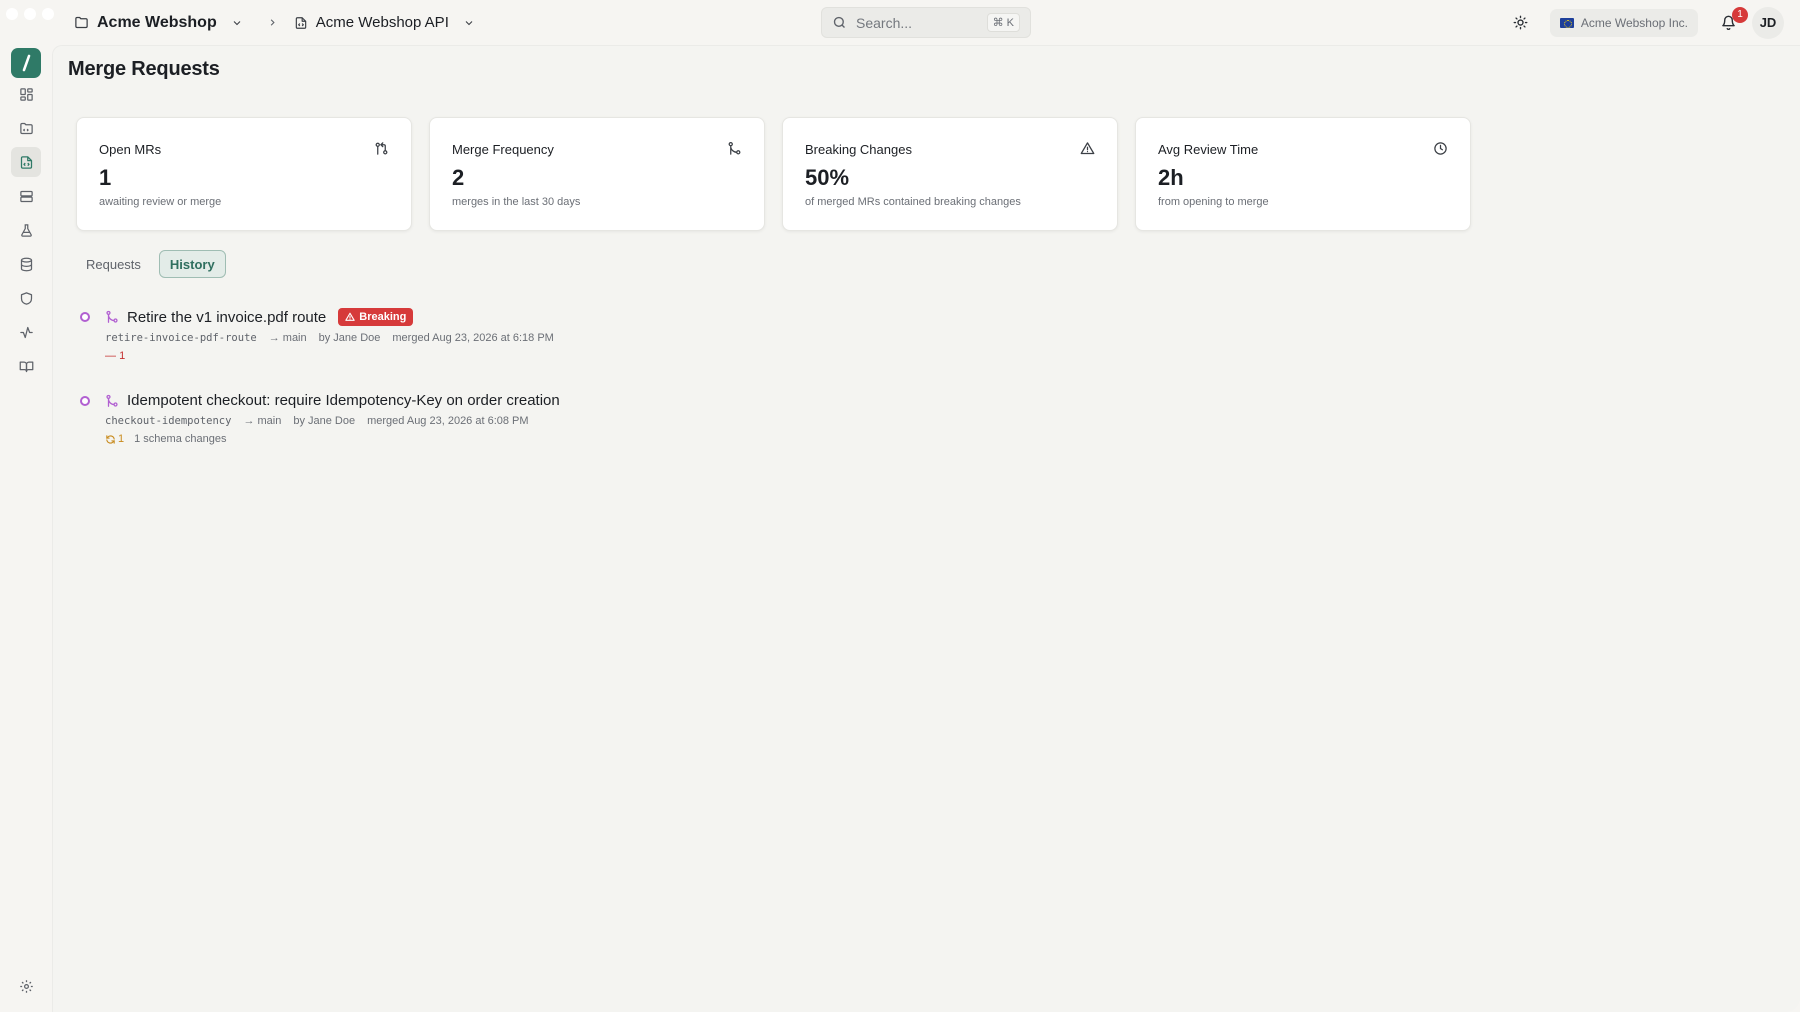 This screenshot has width=1800, height=1012. I want to click on breaking-badge: Breaking, so click(376, 317).